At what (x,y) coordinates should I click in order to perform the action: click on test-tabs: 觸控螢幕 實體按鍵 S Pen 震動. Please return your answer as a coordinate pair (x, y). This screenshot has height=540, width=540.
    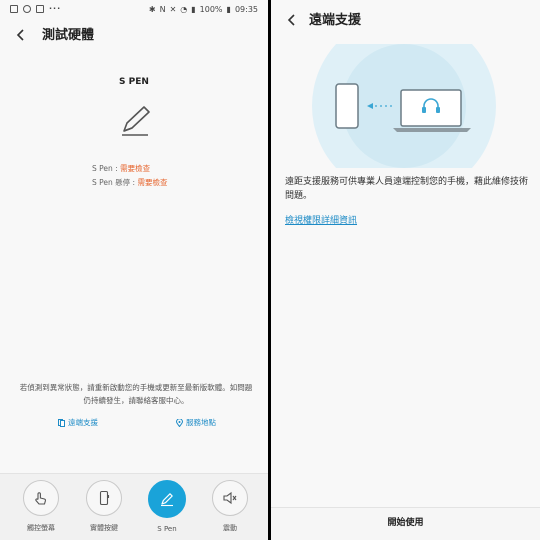
    Looking at the image, I should click on (134, 506).